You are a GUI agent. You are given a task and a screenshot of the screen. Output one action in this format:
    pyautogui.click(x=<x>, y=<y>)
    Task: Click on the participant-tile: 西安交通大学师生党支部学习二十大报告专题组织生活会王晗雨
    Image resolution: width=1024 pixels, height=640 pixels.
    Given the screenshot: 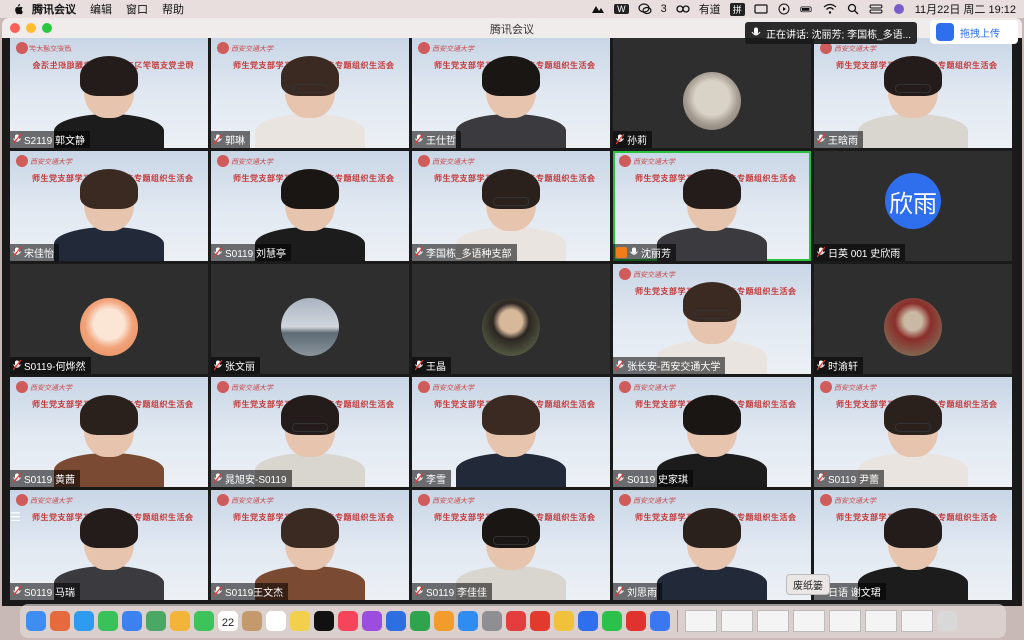 What is the action you would take?
    pyautogui.click(x=913, y=93)
    